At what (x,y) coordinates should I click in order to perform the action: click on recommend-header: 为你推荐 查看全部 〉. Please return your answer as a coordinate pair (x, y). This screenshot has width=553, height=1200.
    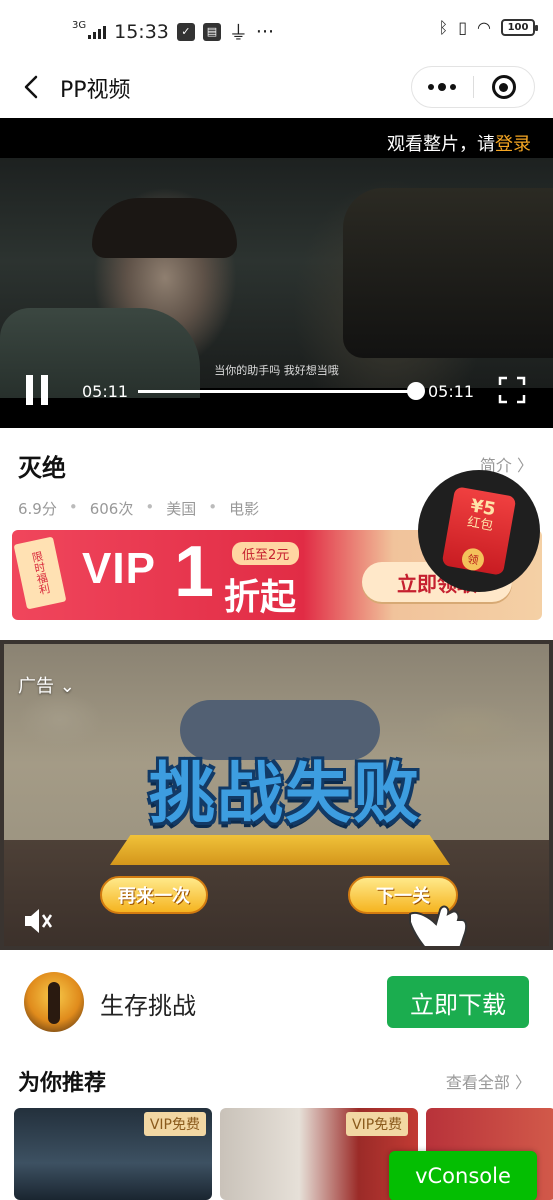
    Looking at the image, I should click on (276, 1080).